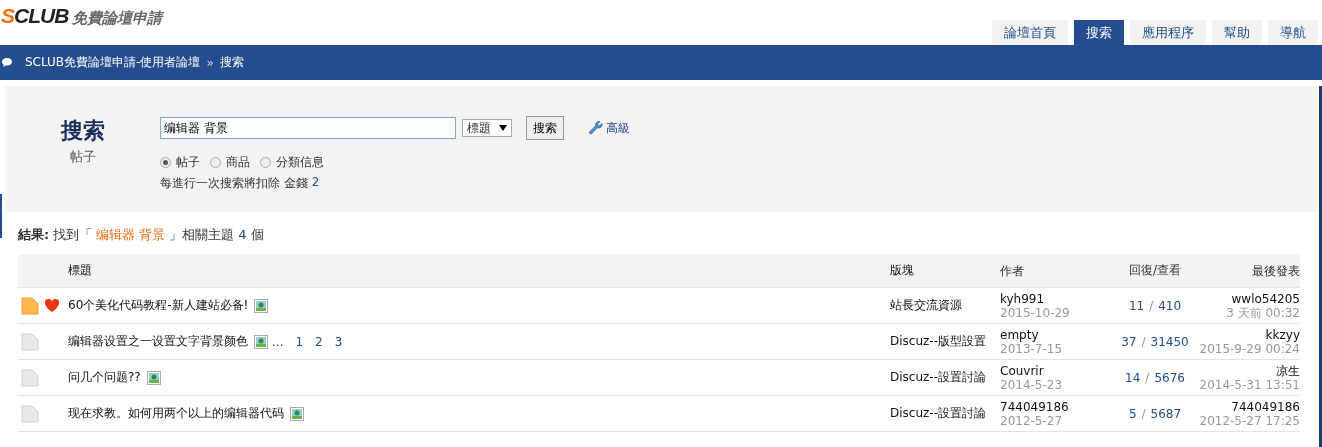  I want to click on last-poster-link: 凉生, so click(1288, 370).